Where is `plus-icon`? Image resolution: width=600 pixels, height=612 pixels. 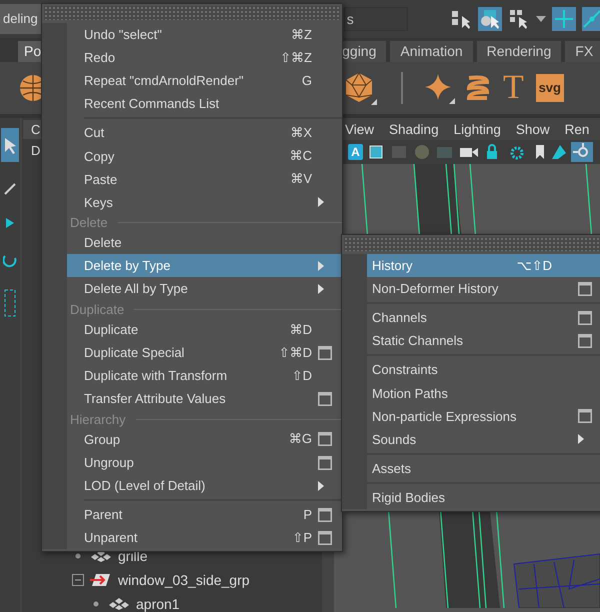
plus-icon is located at coordinates (564, 19).